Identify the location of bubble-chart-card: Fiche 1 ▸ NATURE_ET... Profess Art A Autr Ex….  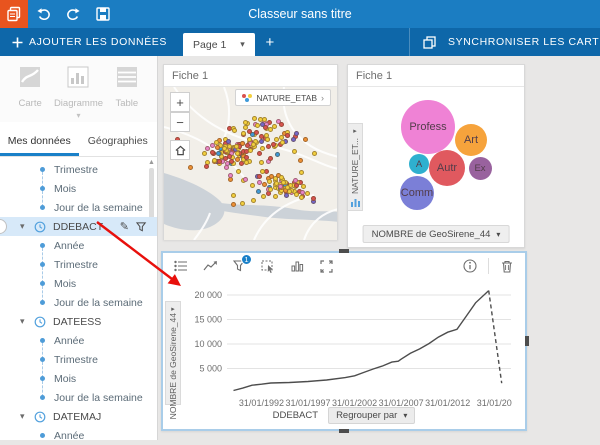
(436, 156).